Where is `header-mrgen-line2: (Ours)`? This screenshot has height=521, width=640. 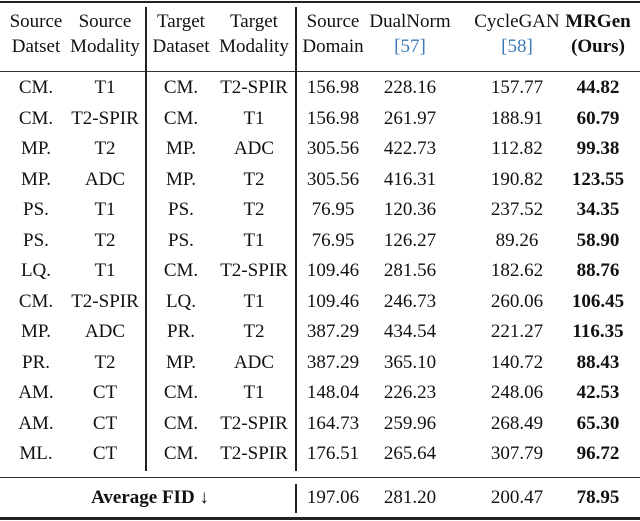
header-mrgen-line2: (Ours) is located at coordinates (598, 46).